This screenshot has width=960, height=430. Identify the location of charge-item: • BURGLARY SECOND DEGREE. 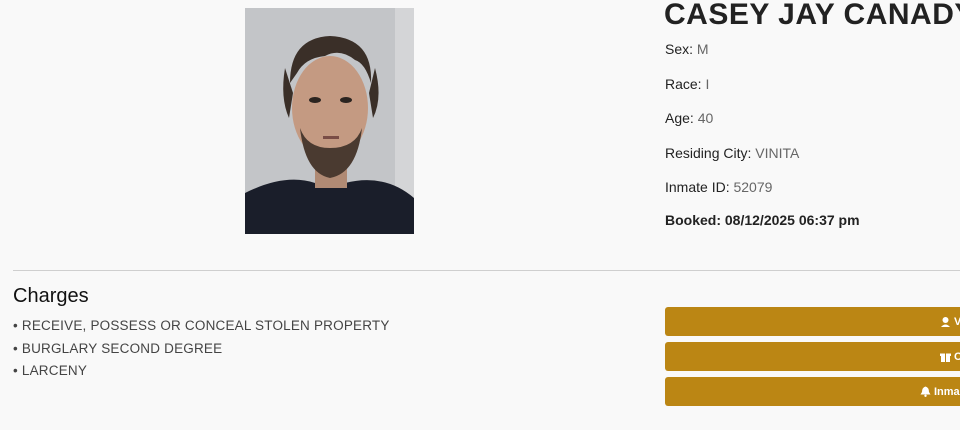
(118, 348).